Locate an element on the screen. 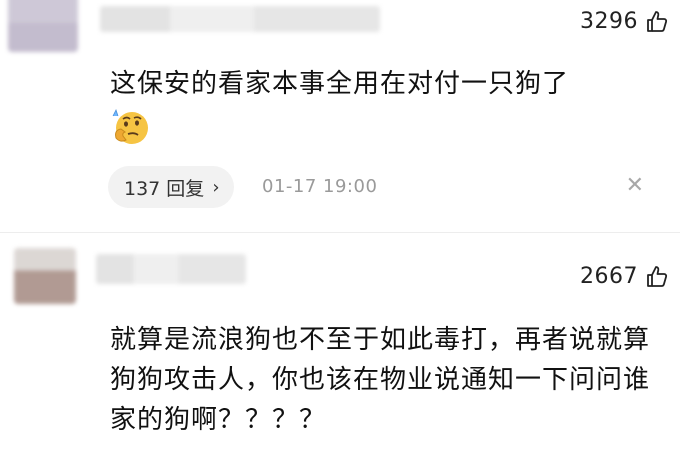 This screenshot has width=680, height=465. comment-timestamp: 01-17 19:00 is located at coordinates (320, 186).